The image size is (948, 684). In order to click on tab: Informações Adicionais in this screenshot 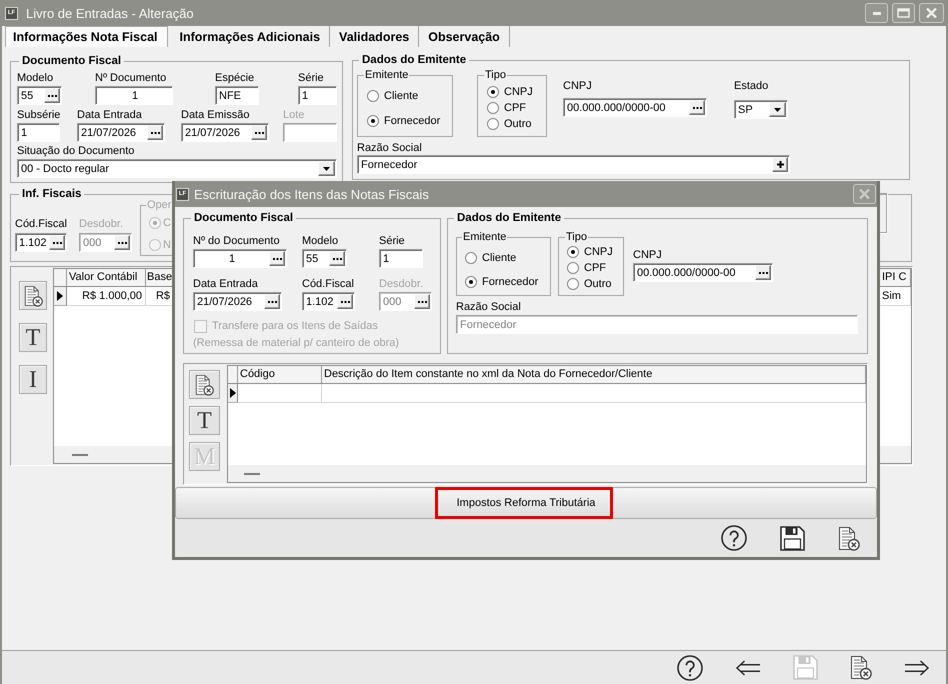, I will do `click(250, 36)`.